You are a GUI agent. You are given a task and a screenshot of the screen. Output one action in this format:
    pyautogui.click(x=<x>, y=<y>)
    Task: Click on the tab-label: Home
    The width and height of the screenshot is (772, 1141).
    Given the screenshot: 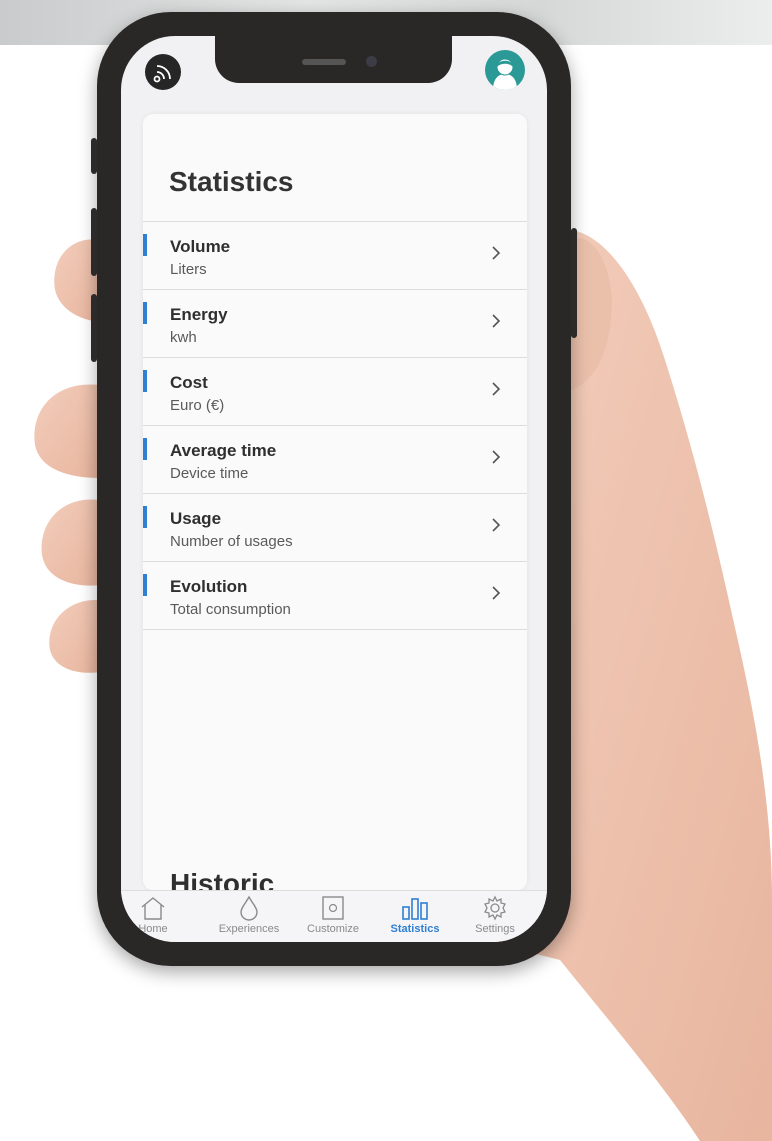 What is the action you would take?
    pyautogui.click(x=153, y=929)
    